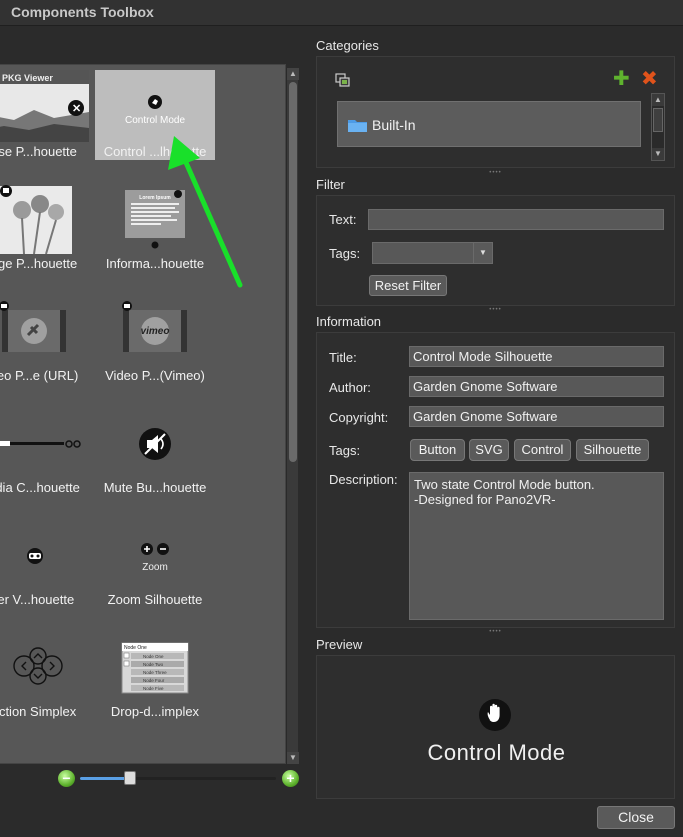 The height and width of the screenshot is (837, 683). I want to click on video-url-thumbnail, so click(33, 326).